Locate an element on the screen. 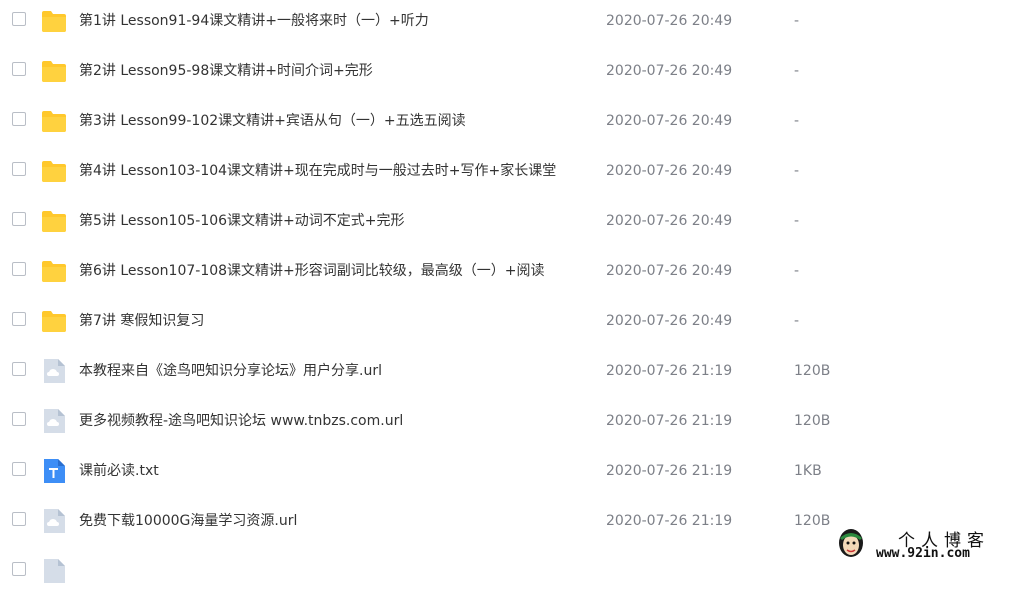  txt-file-icon is located at coordinates (54, 471).